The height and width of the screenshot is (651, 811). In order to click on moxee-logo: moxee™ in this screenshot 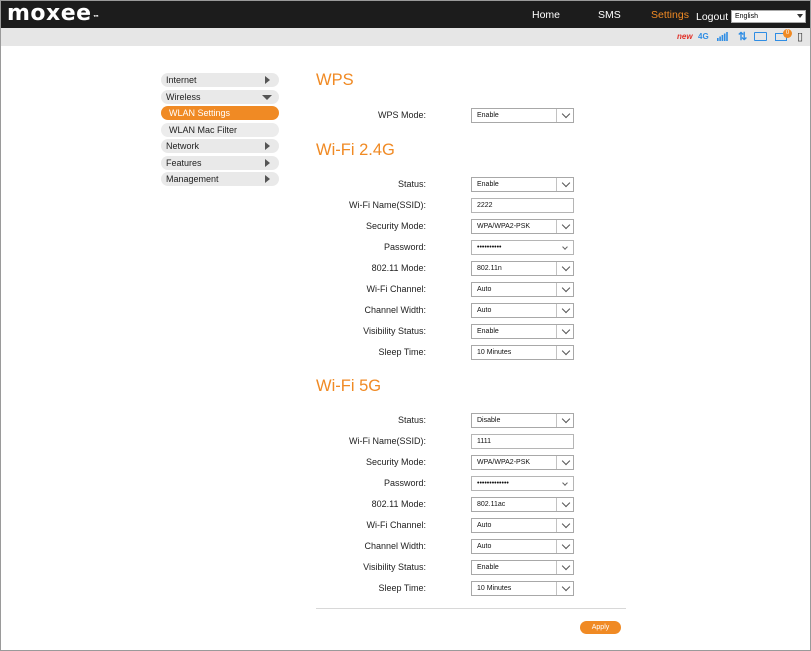, I will do `click(53, 14)`.